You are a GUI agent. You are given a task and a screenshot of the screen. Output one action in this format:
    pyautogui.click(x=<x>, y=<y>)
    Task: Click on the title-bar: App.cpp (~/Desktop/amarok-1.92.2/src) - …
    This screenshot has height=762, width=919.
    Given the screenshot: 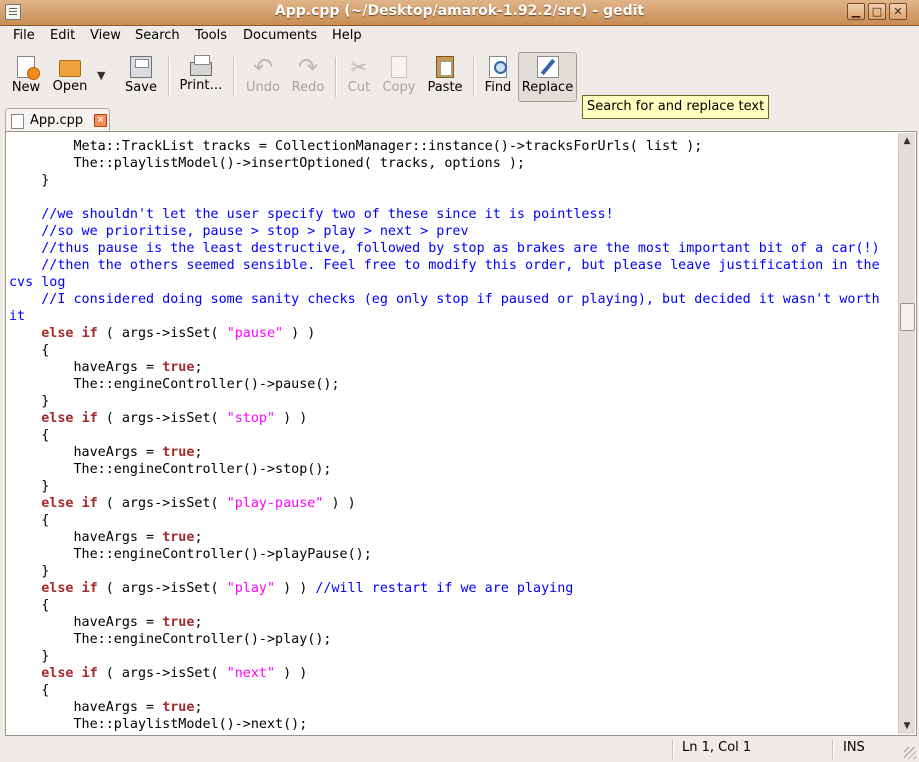 What is the action you would take?
    pyautogui.click(x=459, y=13)
    